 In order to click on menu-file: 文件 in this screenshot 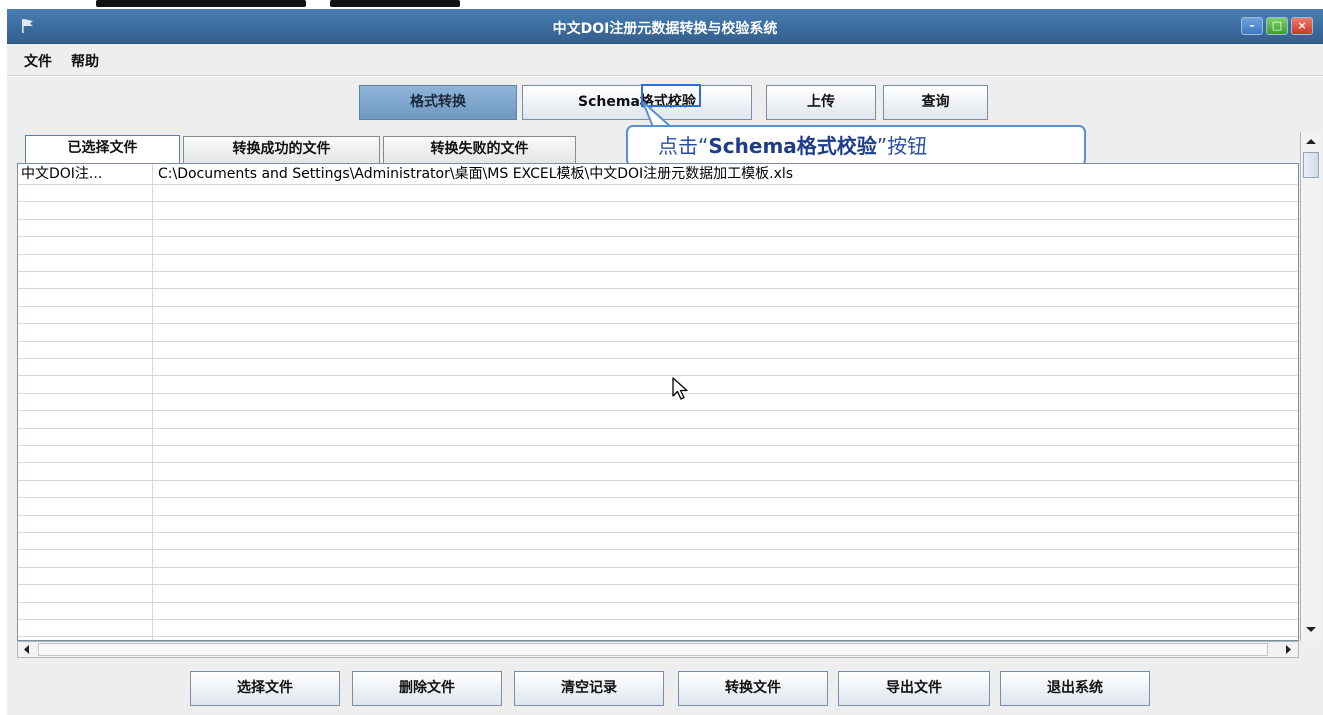, I will do `click(38, 61)`.